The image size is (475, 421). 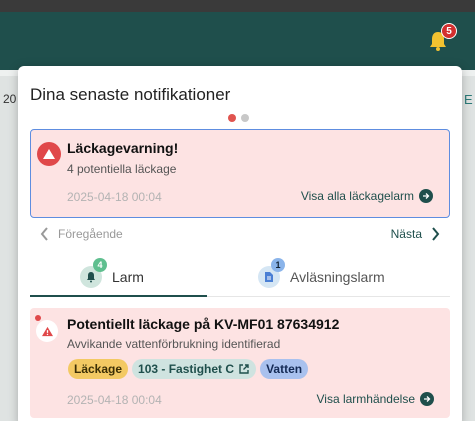 What do you see at coordinates (174, 344) in the screenshot?
I see `alarm-subtitle: Avvikande vattenförbrukning identifierad` at bounding box center [174, 344].